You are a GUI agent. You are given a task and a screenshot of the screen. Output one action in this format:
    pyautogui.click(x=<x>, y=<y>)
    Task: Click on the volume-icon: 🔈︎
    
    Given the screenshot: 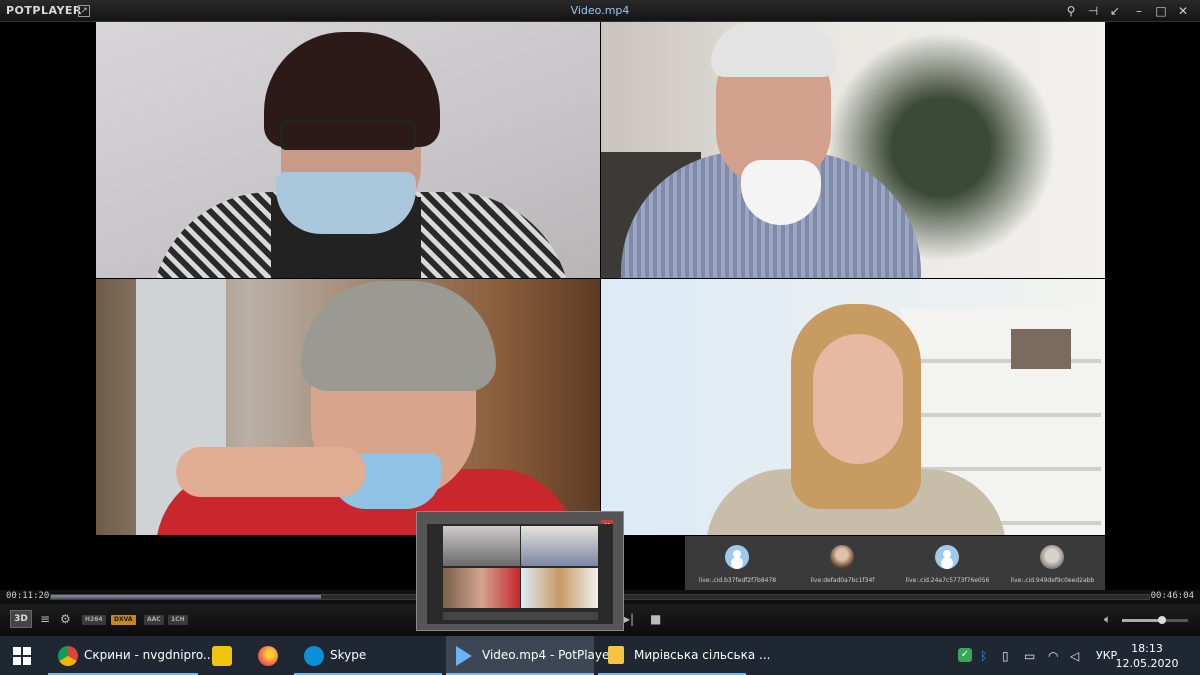 What is the action you would take?
    pyautogui.click(x=1107, y=619)
    